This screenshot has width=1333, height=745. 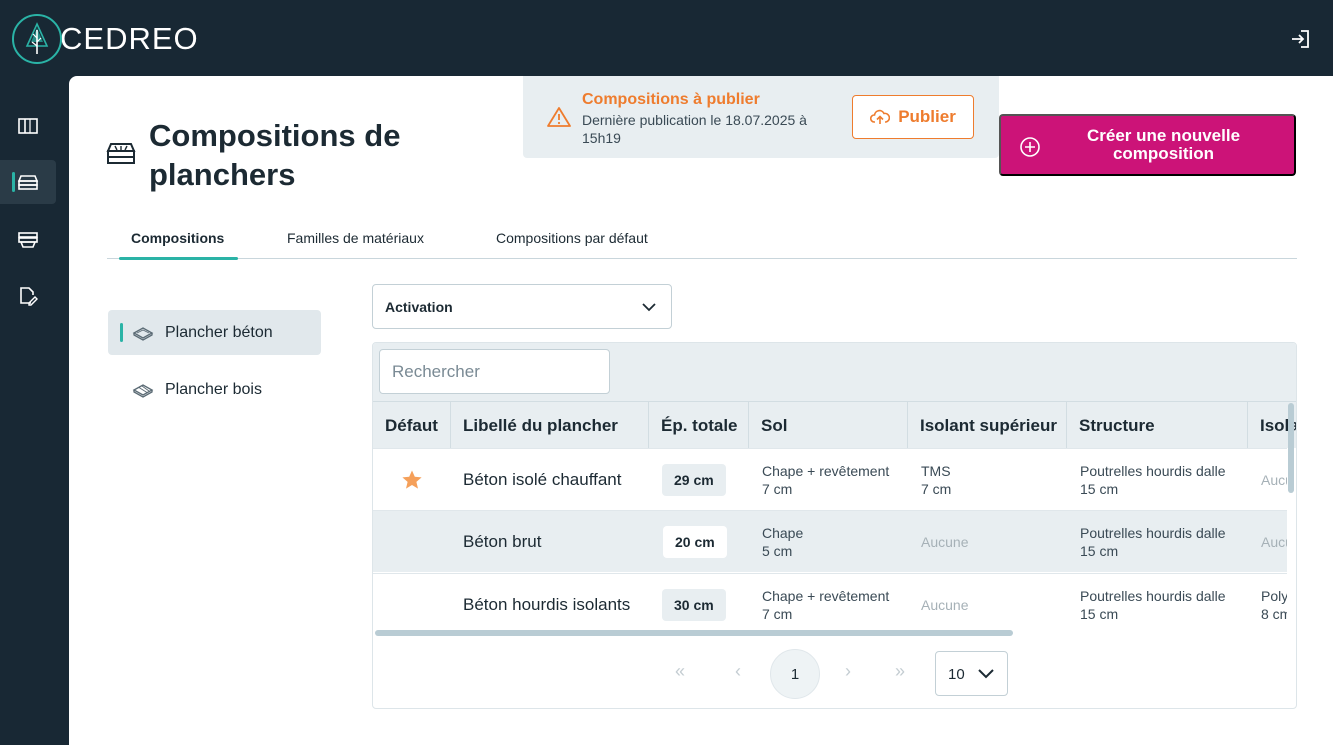 What do you see at coordinates (419, 307) in the screenshot?
I see `filter-selected-value: Activation` at bounding box center [419, 307].